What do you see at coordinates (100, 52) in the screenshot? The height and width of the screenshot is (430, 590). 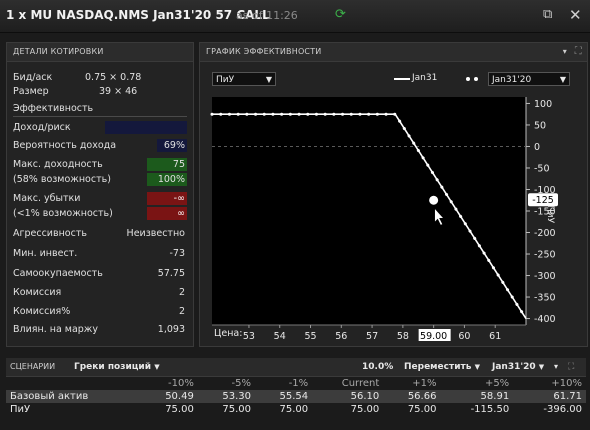 I see `quote-details-header: ДЕТАЛИ КОТИРОВКИ` at bounding box center [100, 52].